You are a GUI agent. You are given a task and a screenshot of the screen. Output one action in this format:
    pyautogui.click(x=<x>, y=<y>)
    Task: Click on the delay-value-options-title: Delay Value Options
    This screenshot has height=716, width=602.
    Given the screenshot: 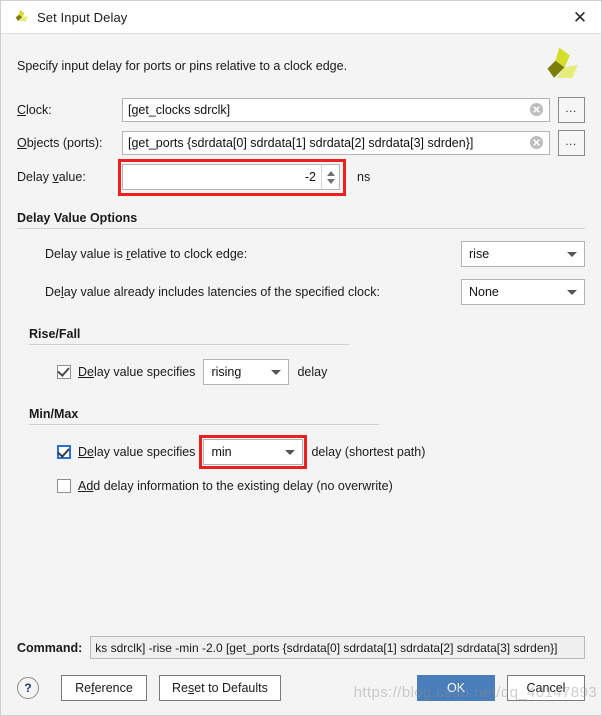 What is the action you would take?
    pyautogui.click(x=77, y=218)
    